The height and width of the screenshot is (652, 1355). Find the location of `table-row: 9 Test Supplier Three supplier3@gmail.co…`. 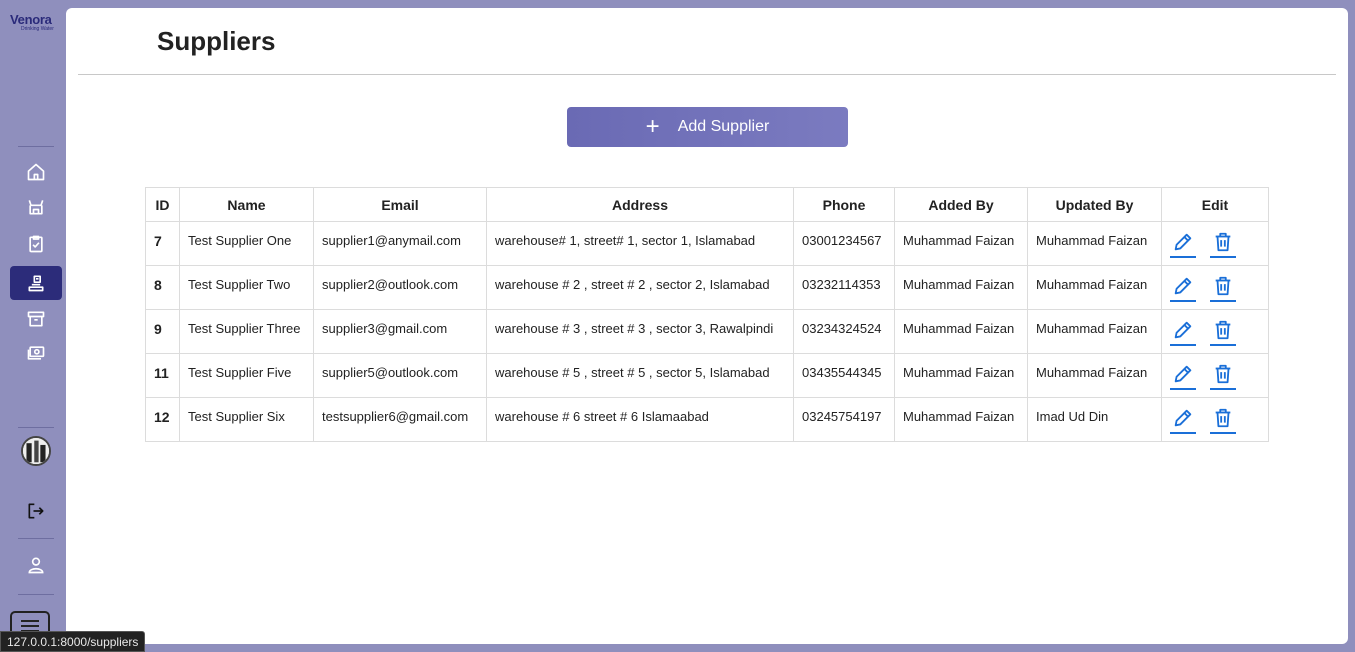

table-row: 9 Test Supplier Three supplier3@gmail.co… is located at coordinates (707, 331).